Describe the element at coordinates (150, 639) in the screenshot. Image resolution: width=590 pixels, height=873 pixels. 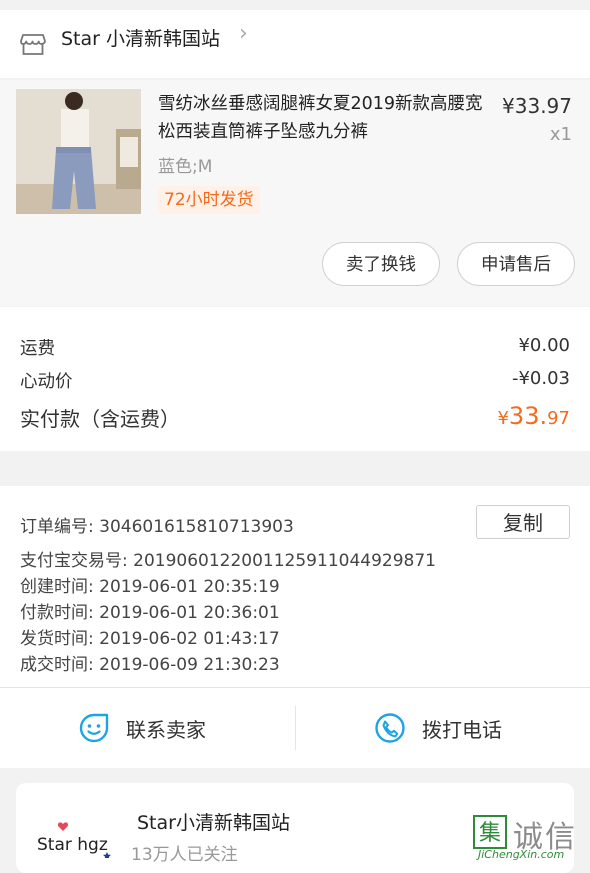
I see `shipped-time: 发货时间: 2019-06-02 01:43:17` at that location.